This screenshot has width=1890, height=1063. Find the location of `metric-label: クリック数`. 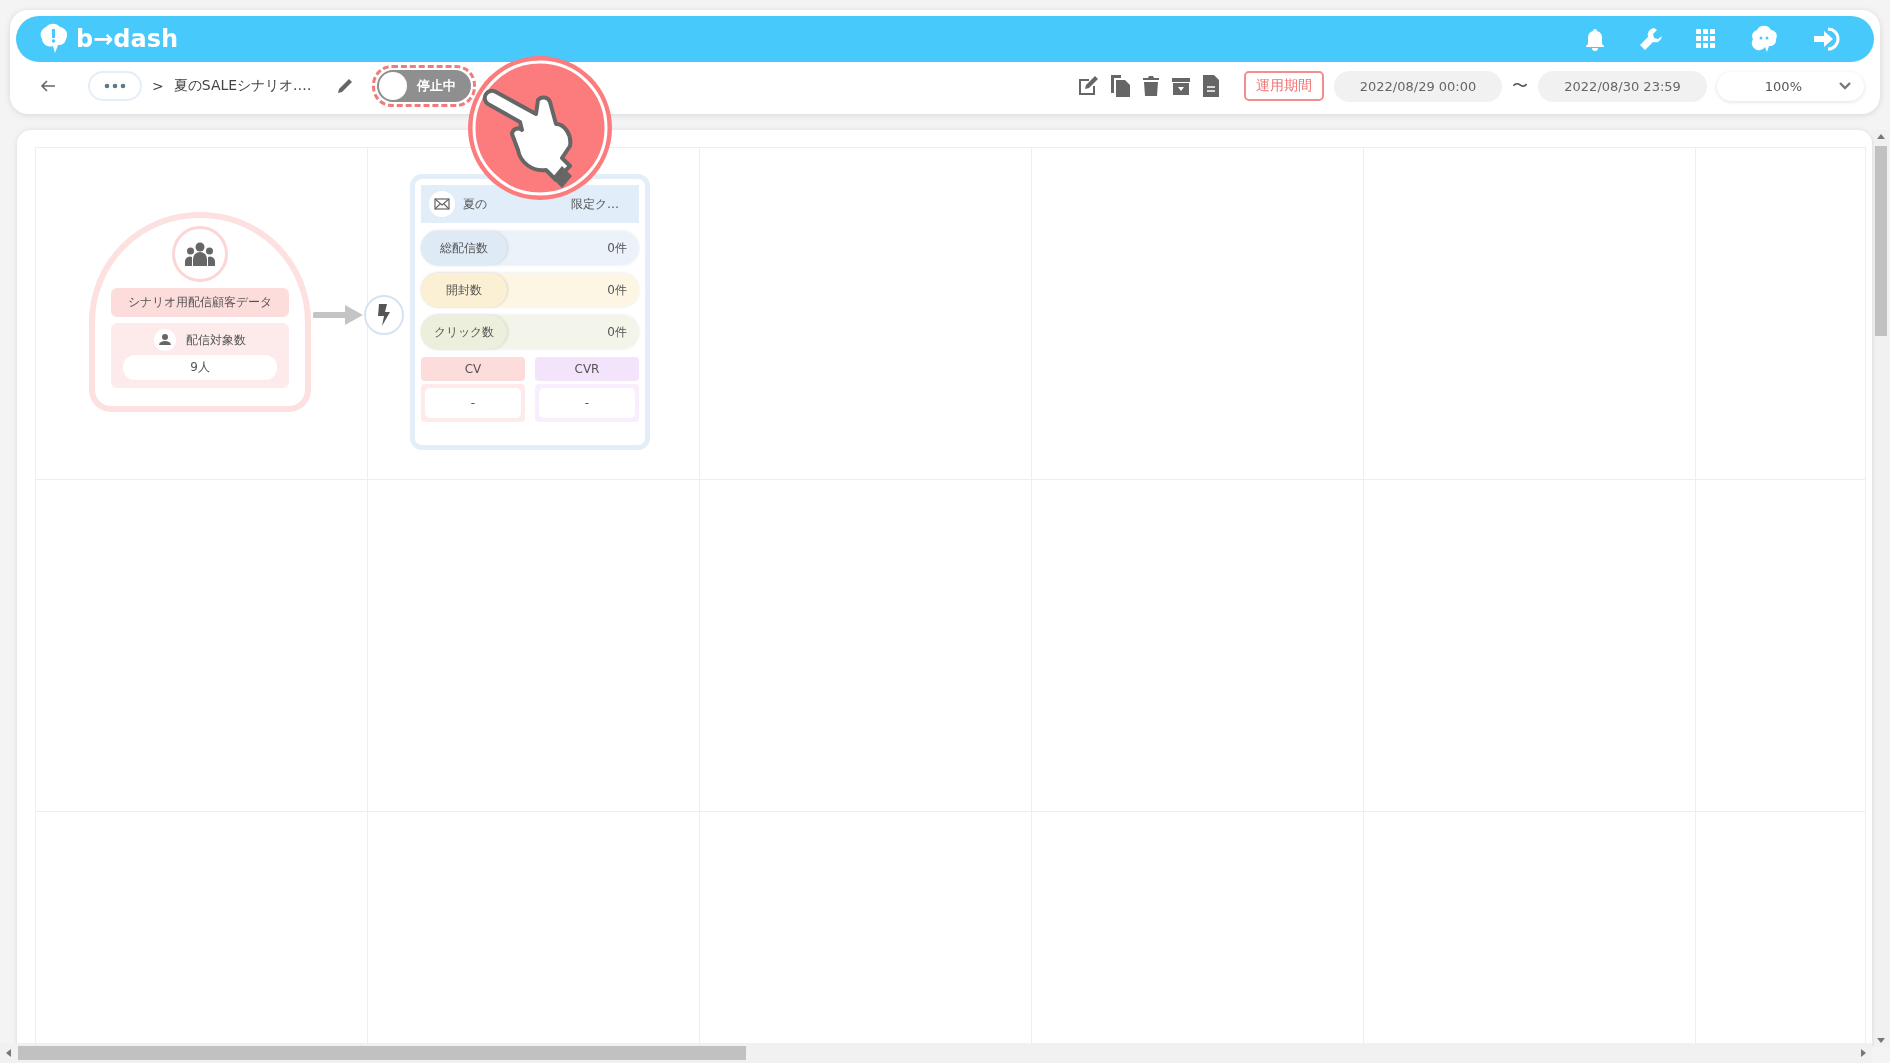

metric-label: クリック数 is located at coordinates (464, 332).